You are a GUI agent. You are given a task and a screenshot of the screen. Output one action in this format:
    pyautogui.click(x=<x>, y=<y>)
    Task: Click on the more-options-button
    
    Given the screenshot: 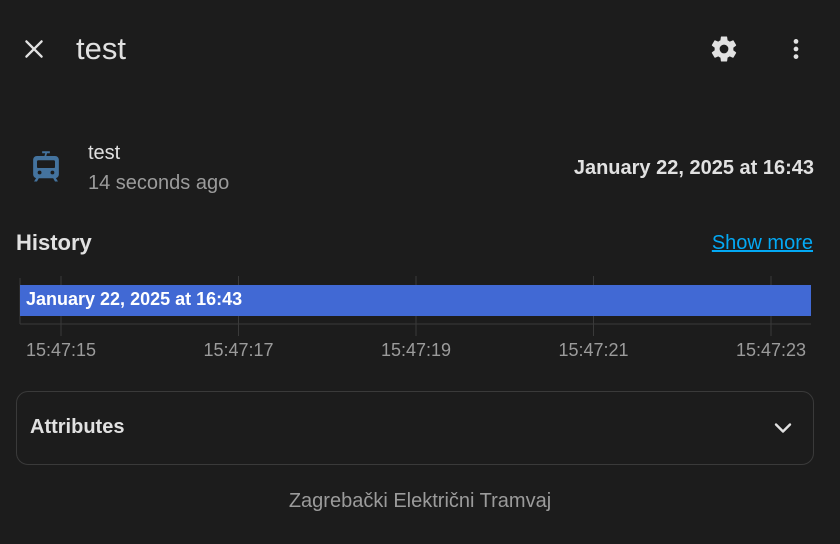 What is the action you would take?
    pyautogui.click(x=796, y=49)
    